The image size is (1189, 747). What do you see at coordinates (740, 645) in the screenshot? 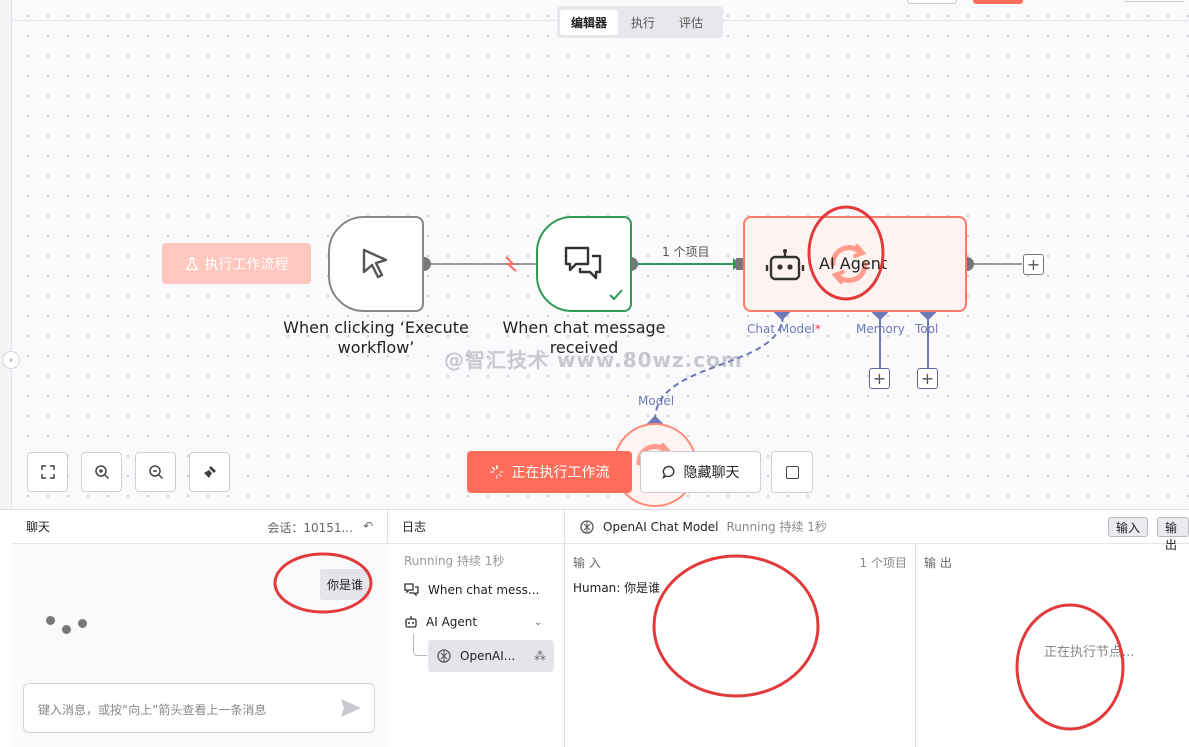
I see `input-column: 输 入 1 个项目 Human: 你是谁` at bounding box center [740, 645].